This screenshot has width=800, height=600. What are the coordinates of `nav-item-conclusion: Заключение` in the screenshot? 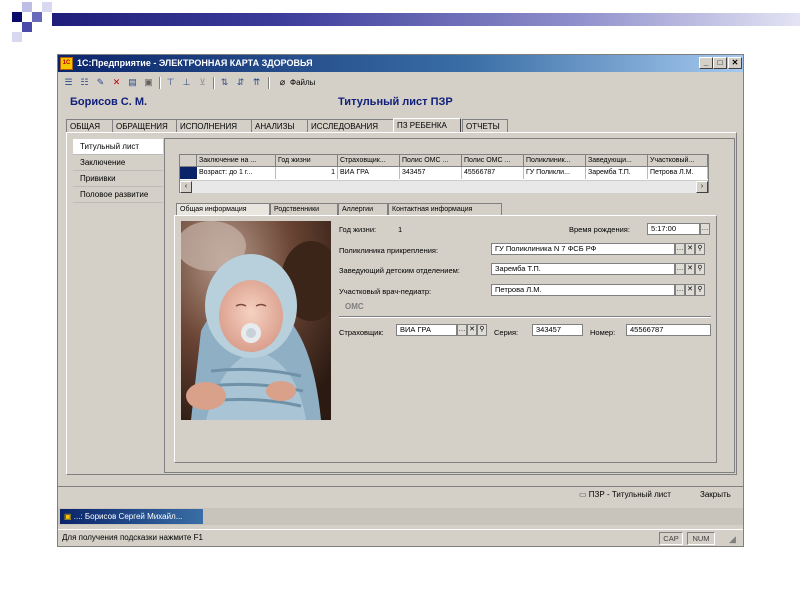 It's located at (118, 163).